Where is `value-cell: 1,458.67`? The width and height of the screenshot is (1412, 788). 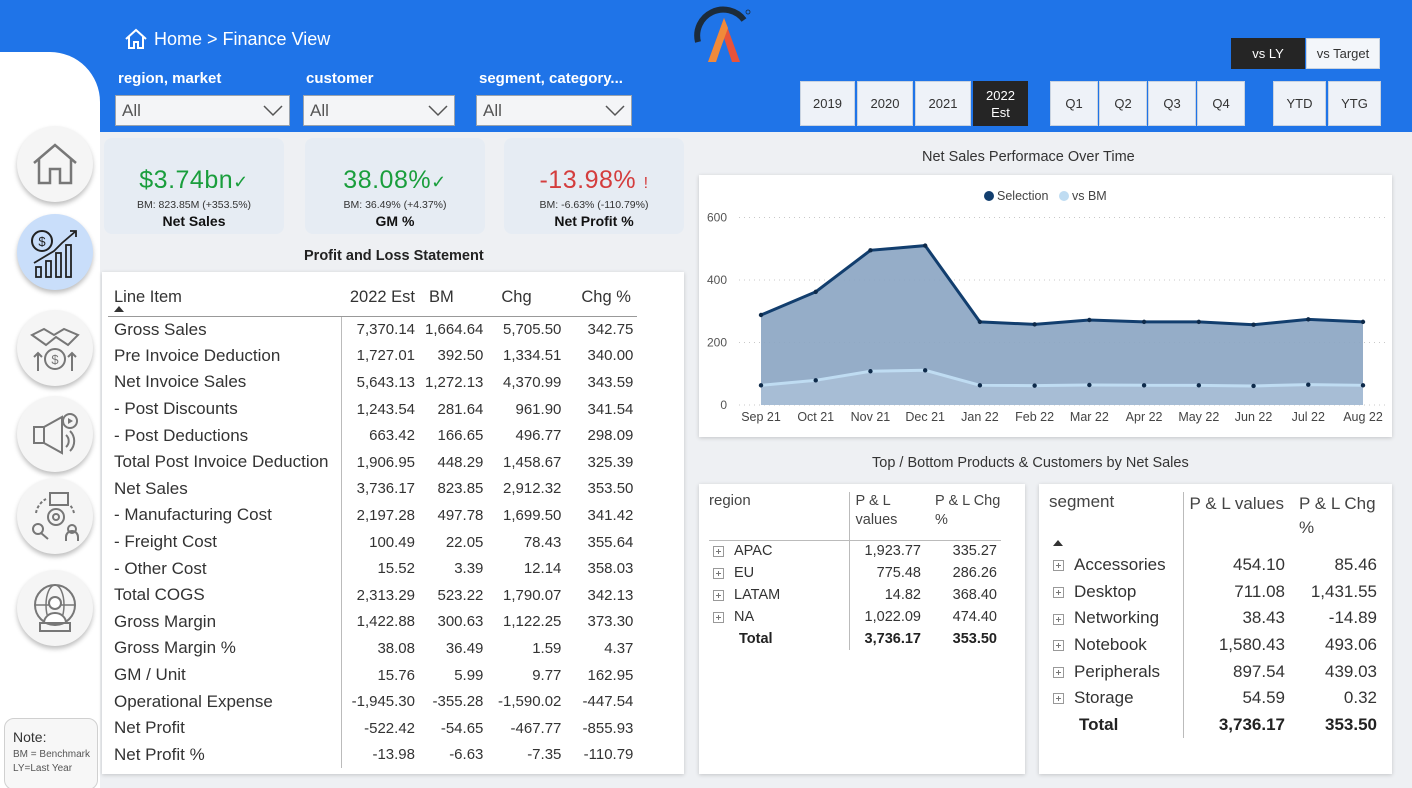 value-cell: 1,458.67 is located at coordinates (532, 462).